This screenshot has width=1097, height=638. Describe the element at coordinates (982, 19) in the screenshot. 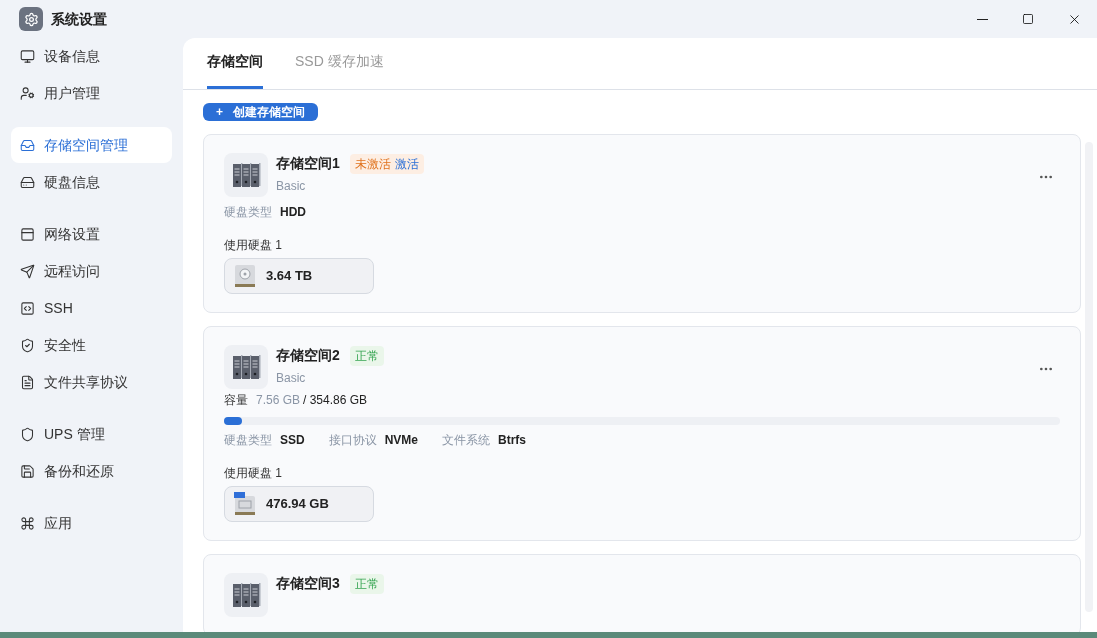

I see `minimize-icon` at that location.